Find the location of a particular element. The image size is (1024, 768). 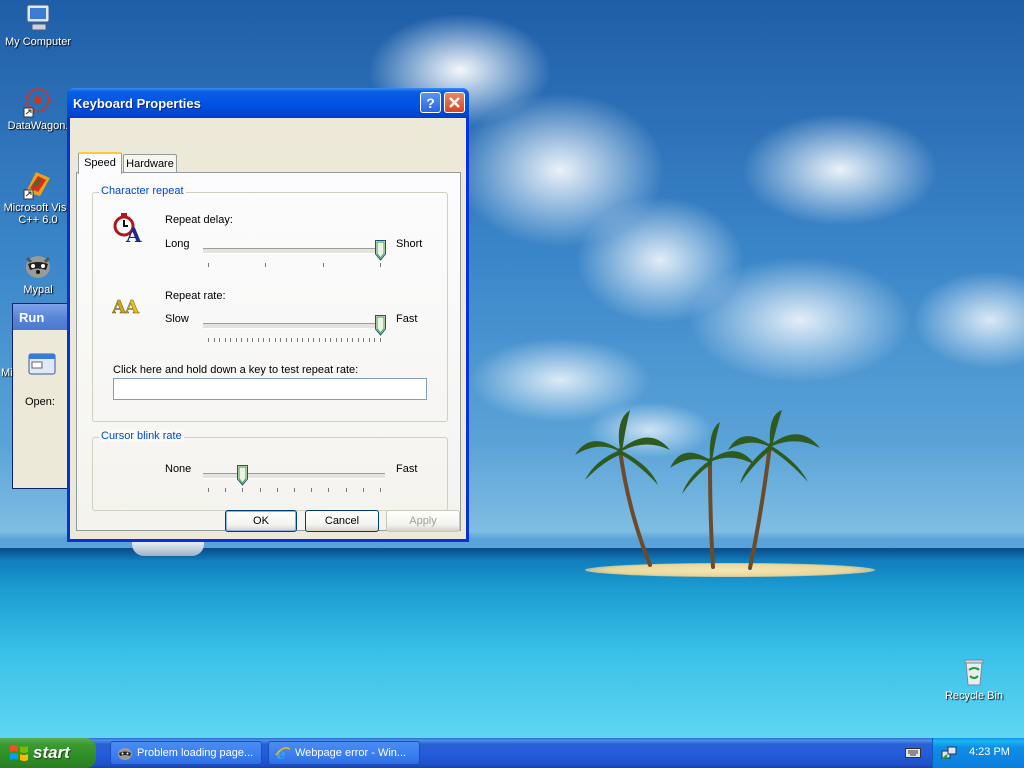

repeat-delay-slider is located at coordinates (294, 251).